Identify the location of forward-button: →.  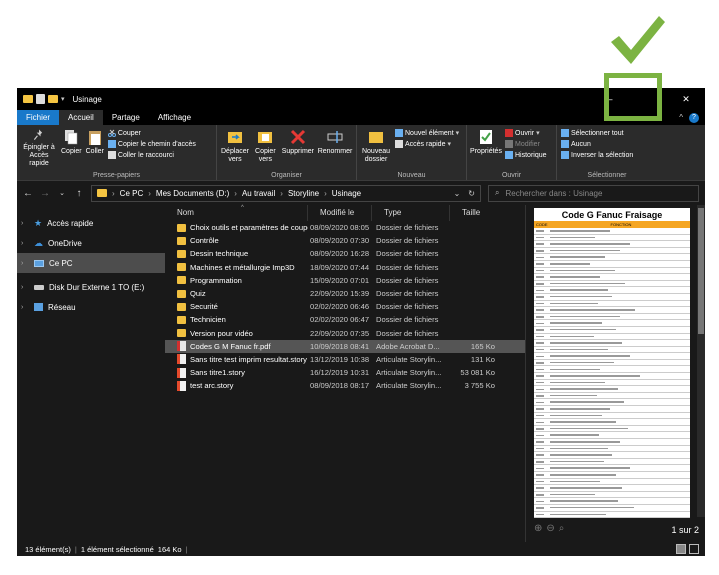
(45, 193).